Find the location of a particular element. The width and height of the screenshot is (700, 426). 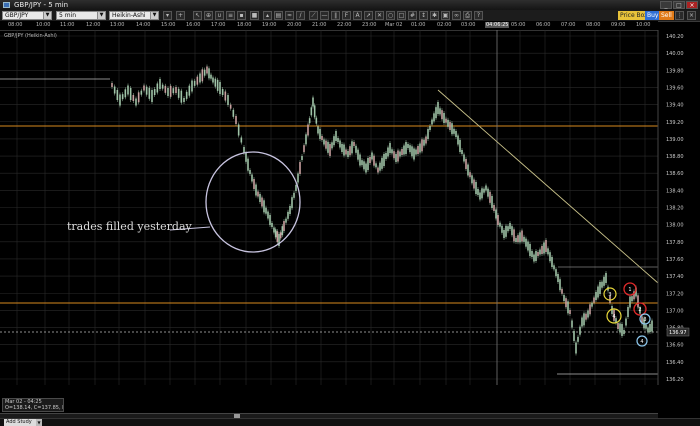

style-icon: ≈ is located at coordinates (289, 15).